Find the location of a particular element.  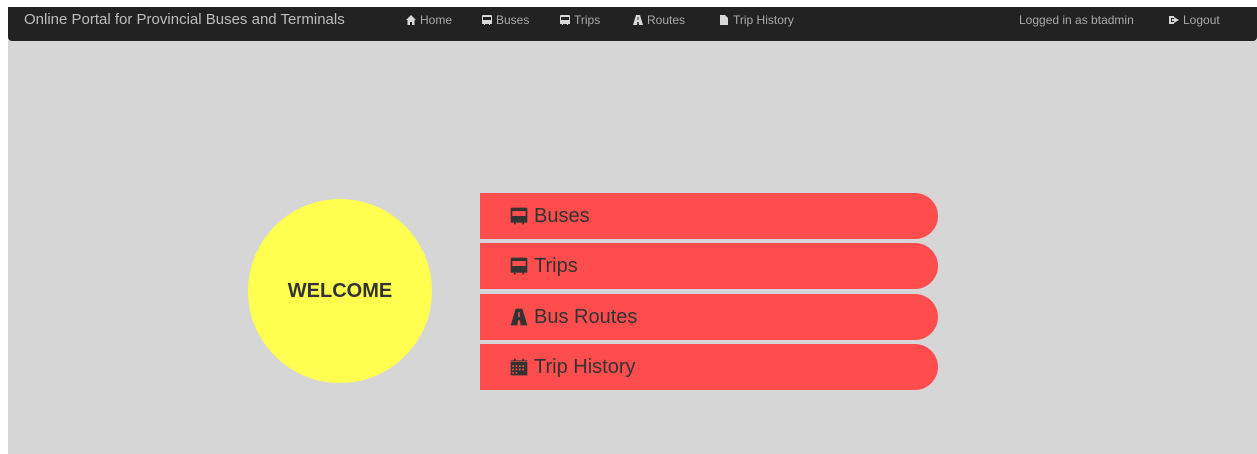

nav-buses-label: Buses is located at coordinates (513, 20).